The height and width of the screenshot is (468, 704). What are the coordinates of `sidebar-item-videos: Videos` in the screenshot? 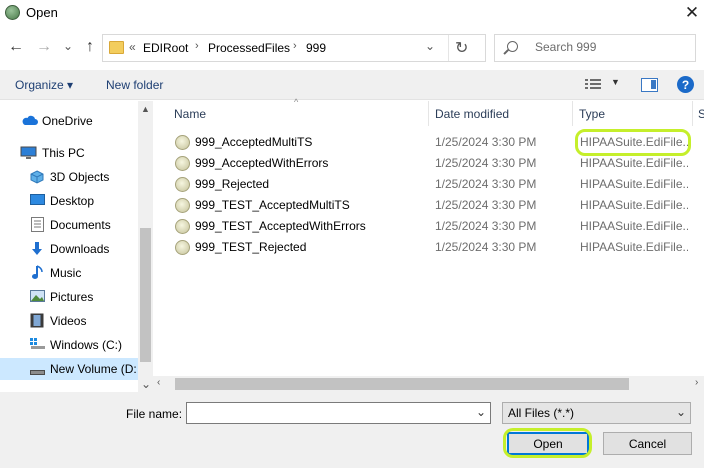 It's located at (69, 321).